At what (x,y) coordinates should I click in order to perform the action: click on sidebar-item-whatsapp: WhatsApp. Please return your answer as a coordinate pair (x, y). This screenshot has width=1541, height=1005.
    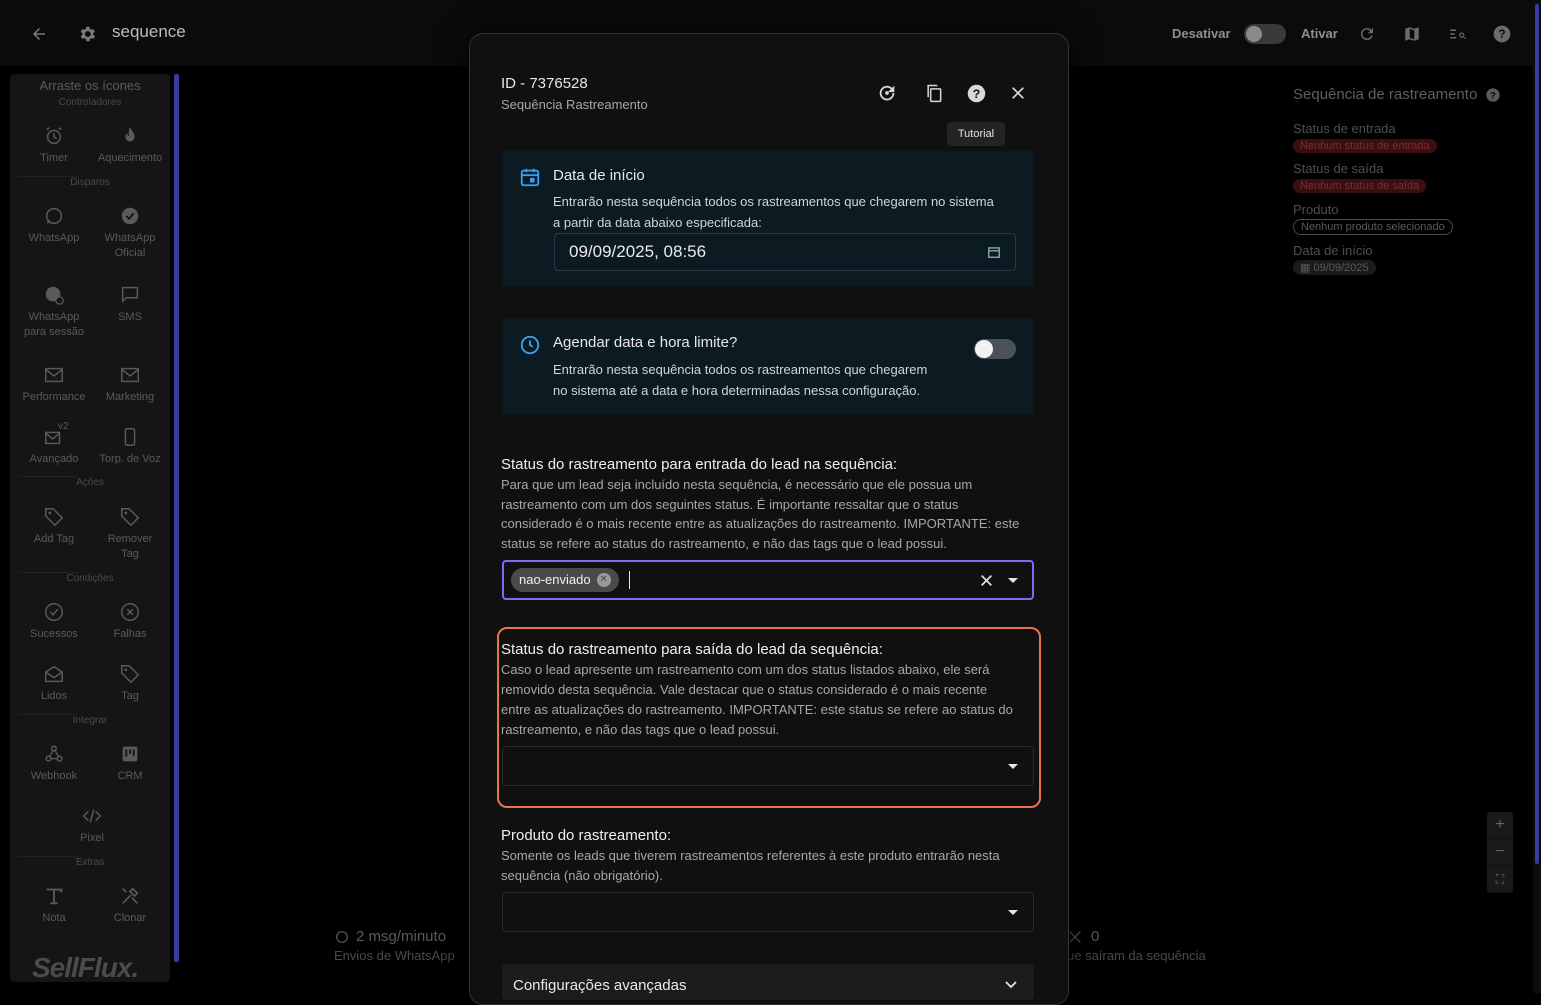
    Looking at the image, I should click on (54, 225).